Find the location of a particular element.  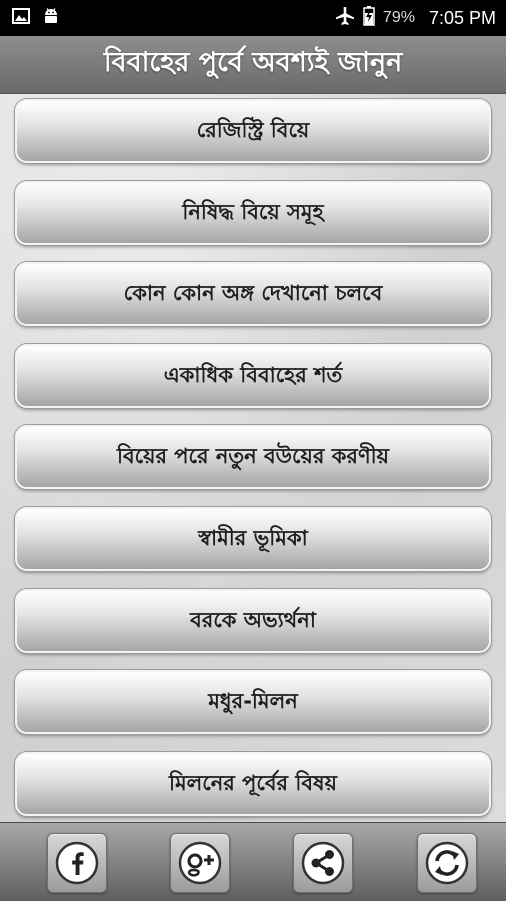

menu-item-label: একাধিক বিবাহের শর্ত is located at coordinates (253, 374).